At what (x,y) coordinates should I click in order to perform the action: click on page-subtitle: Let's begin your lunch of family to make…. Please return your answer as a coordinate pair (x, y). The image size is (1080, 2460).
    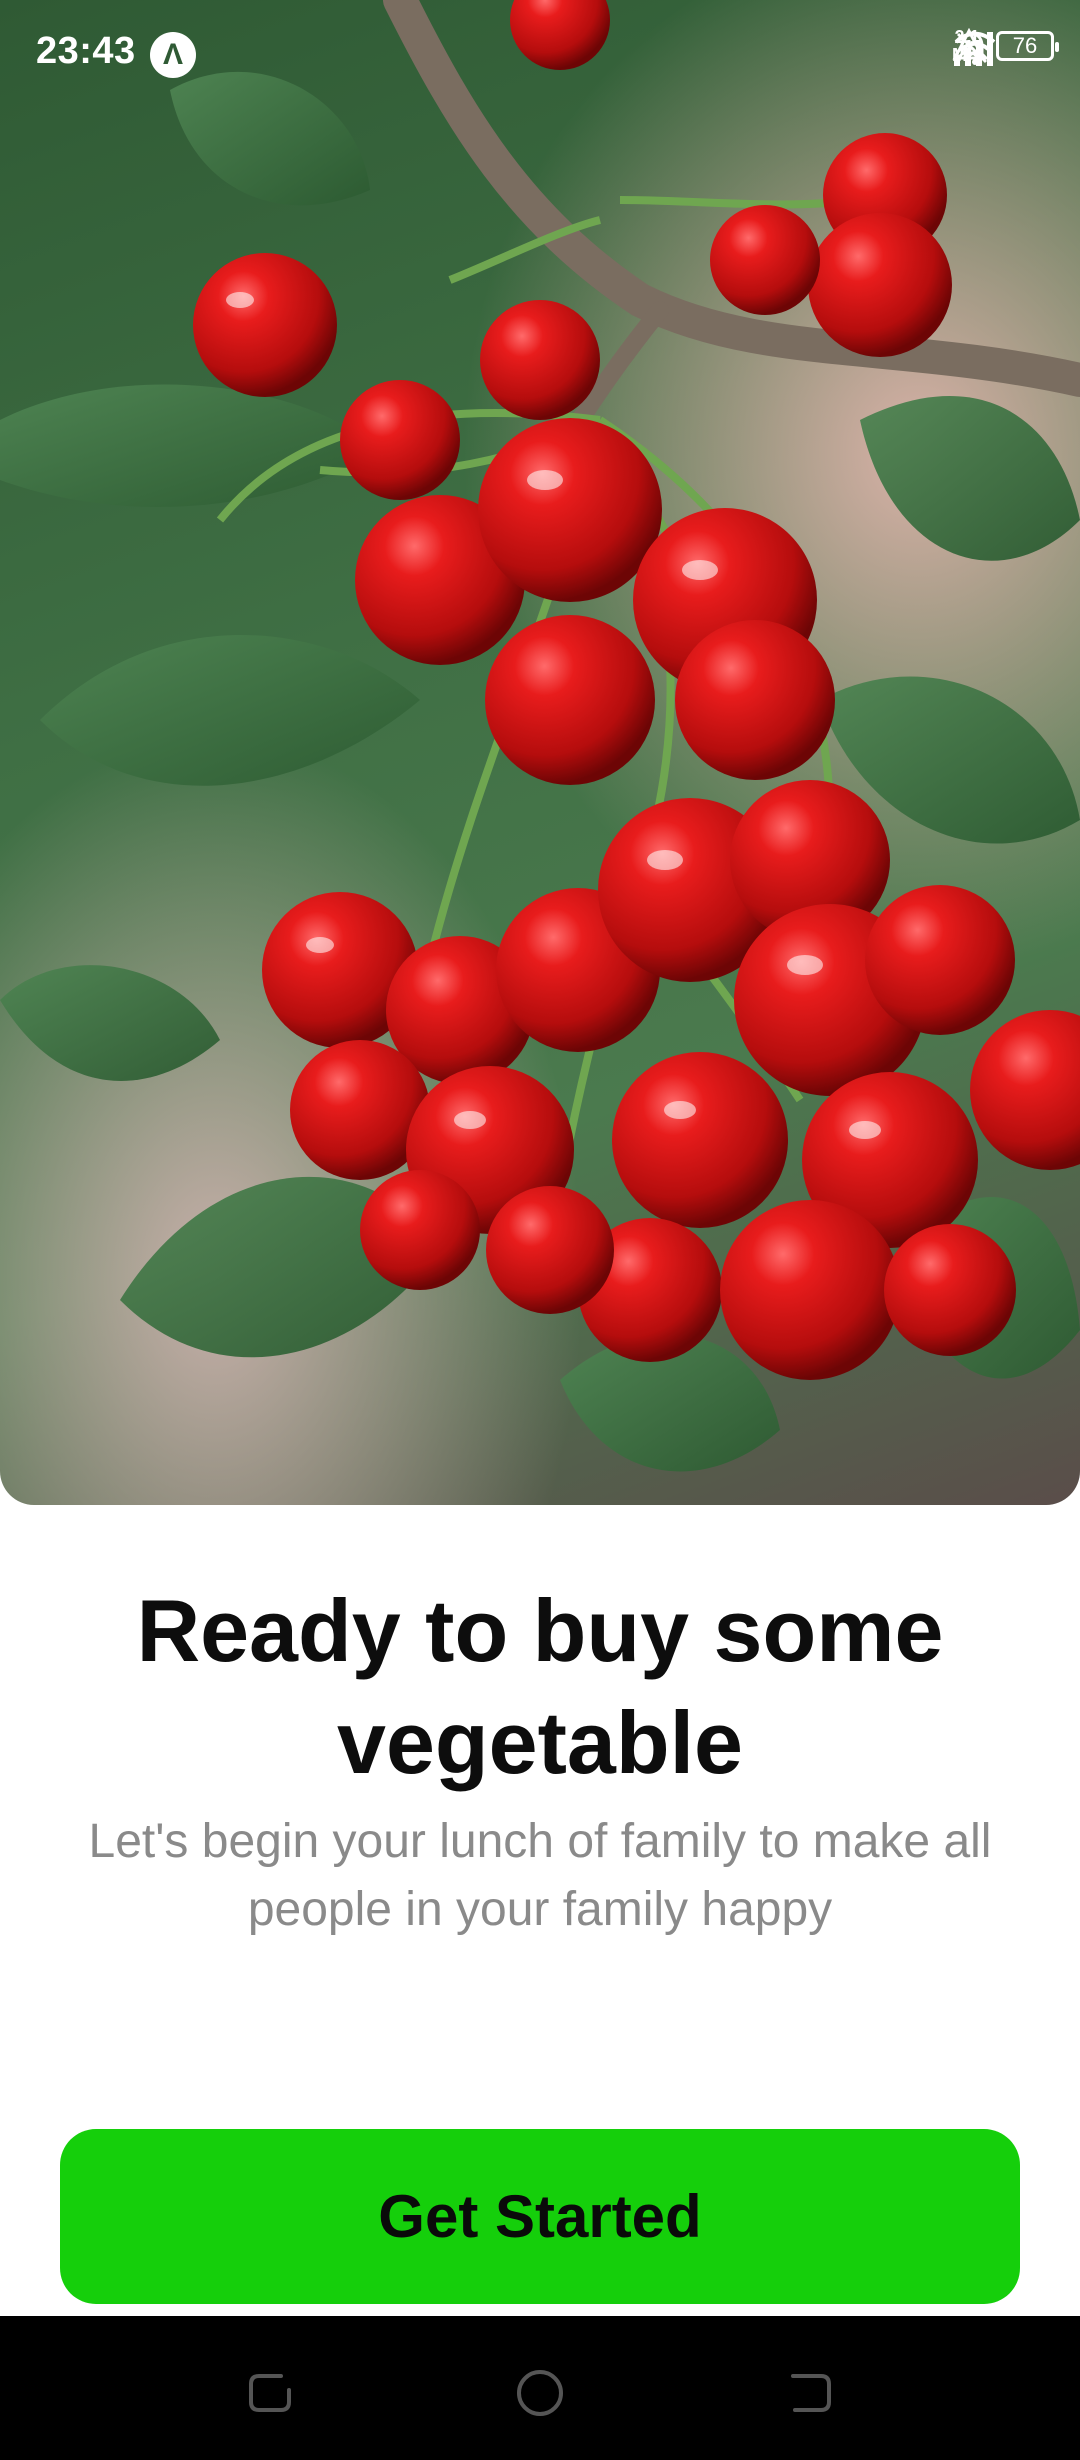
    Looking at the image, I should click on (540, 1875).